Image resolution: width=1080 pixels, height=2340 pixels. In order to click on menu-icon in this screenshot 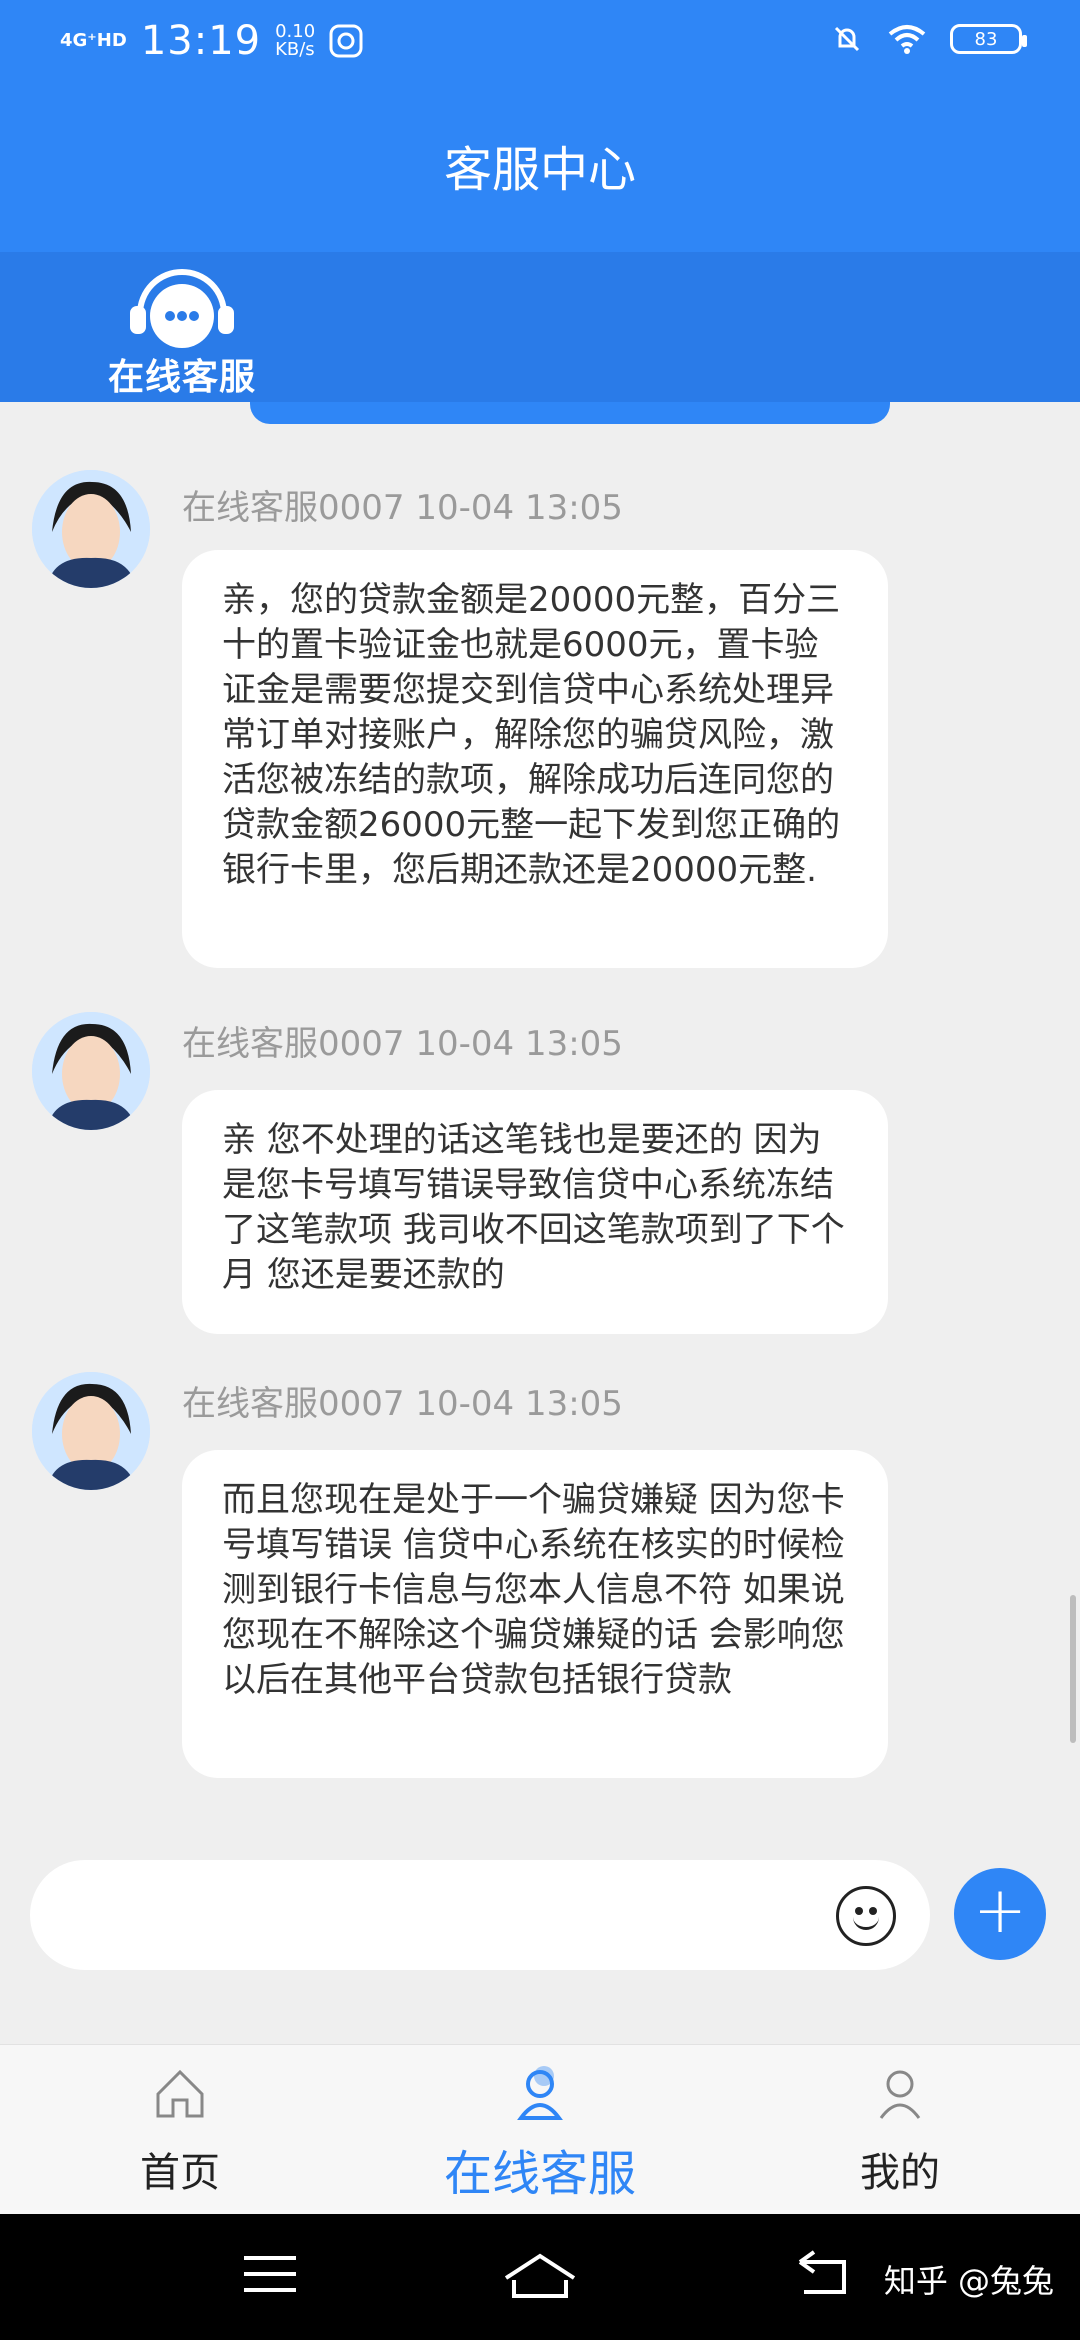, I will do `click(270, 2274)`.